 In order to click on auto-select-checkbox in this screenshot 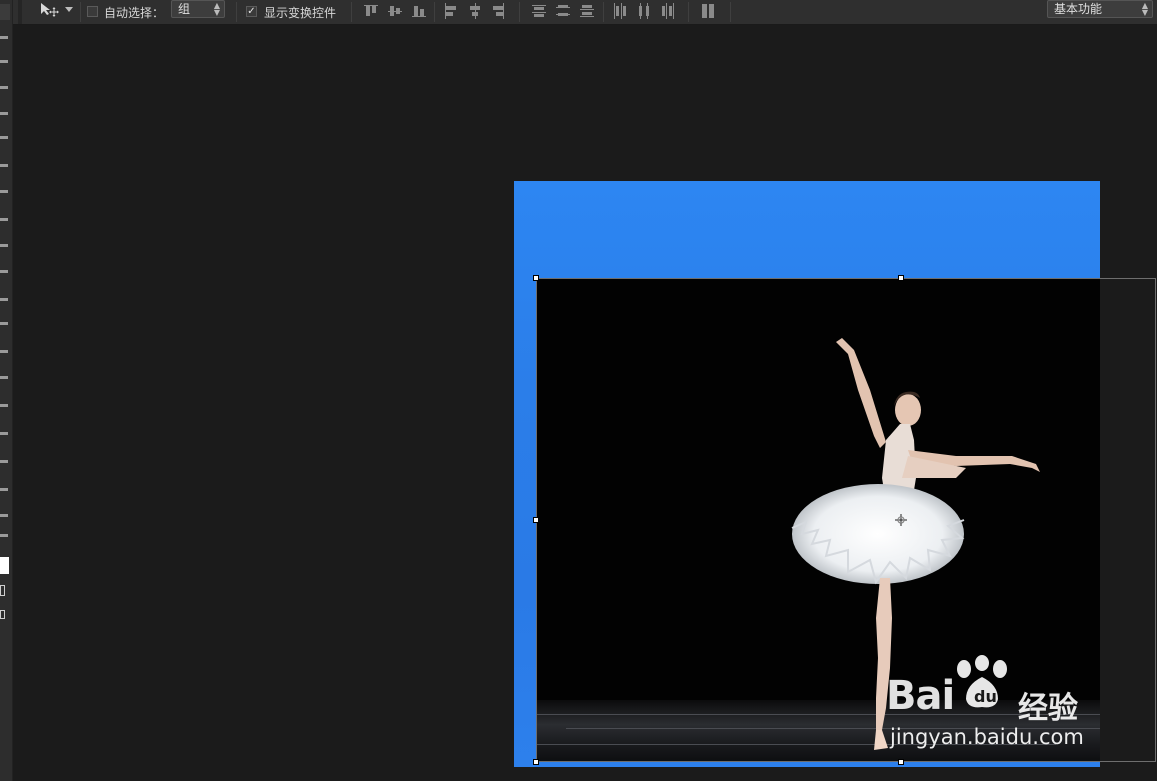, I will do `click(92, 11)`.